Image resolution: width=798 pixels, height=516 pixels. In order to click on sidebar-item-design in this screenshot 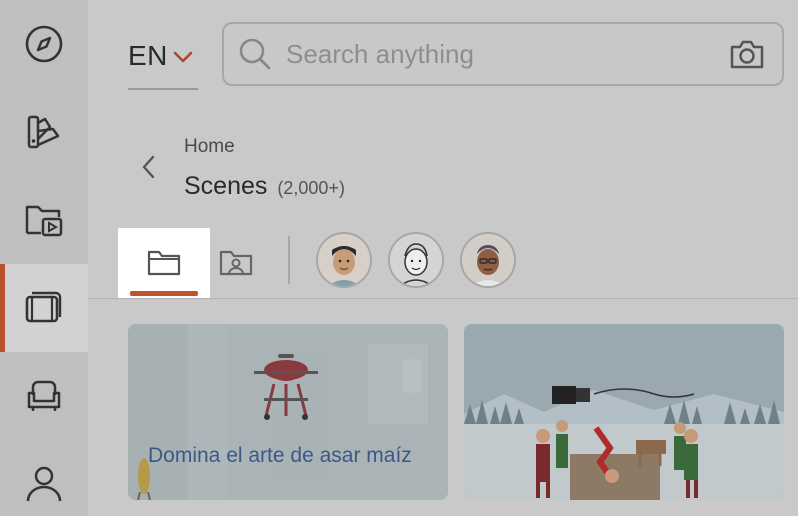, I will do `click(44, 132)`.